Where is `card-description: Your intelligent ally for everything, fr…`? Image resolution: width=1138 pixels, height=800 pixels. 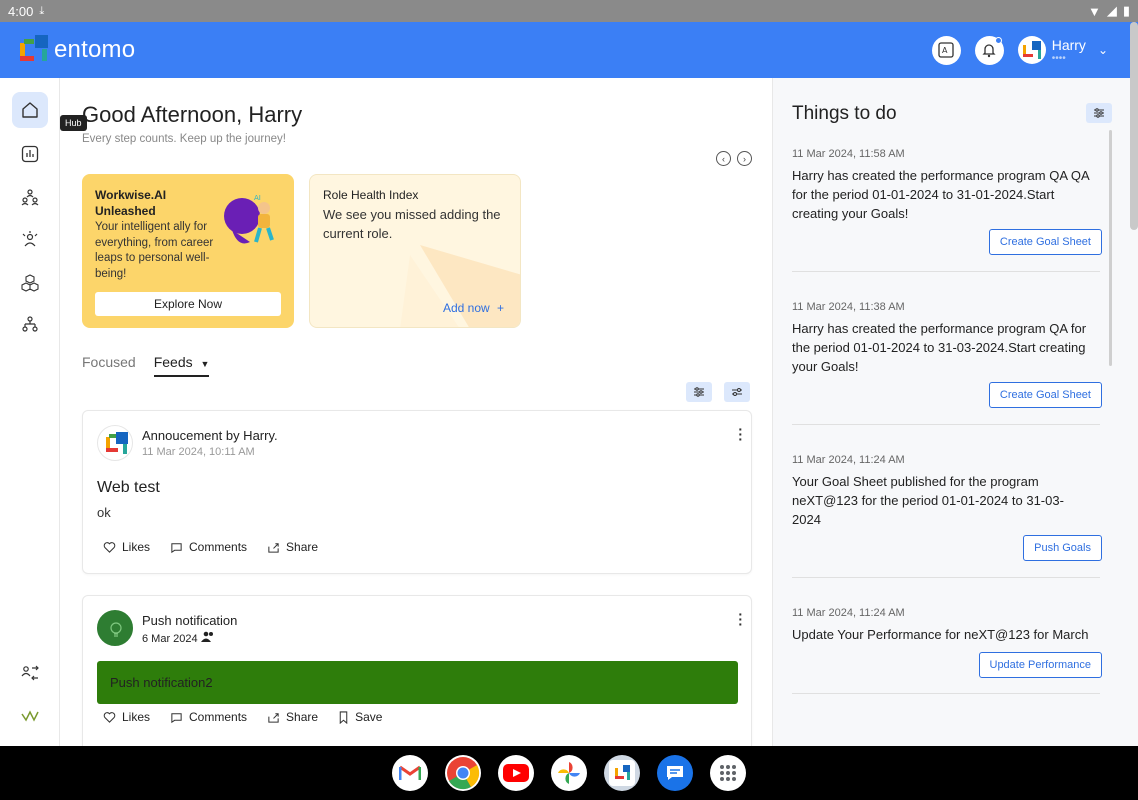 card-description: Your intelligent ally for everything, fr… is located at coordinates (154, 250).